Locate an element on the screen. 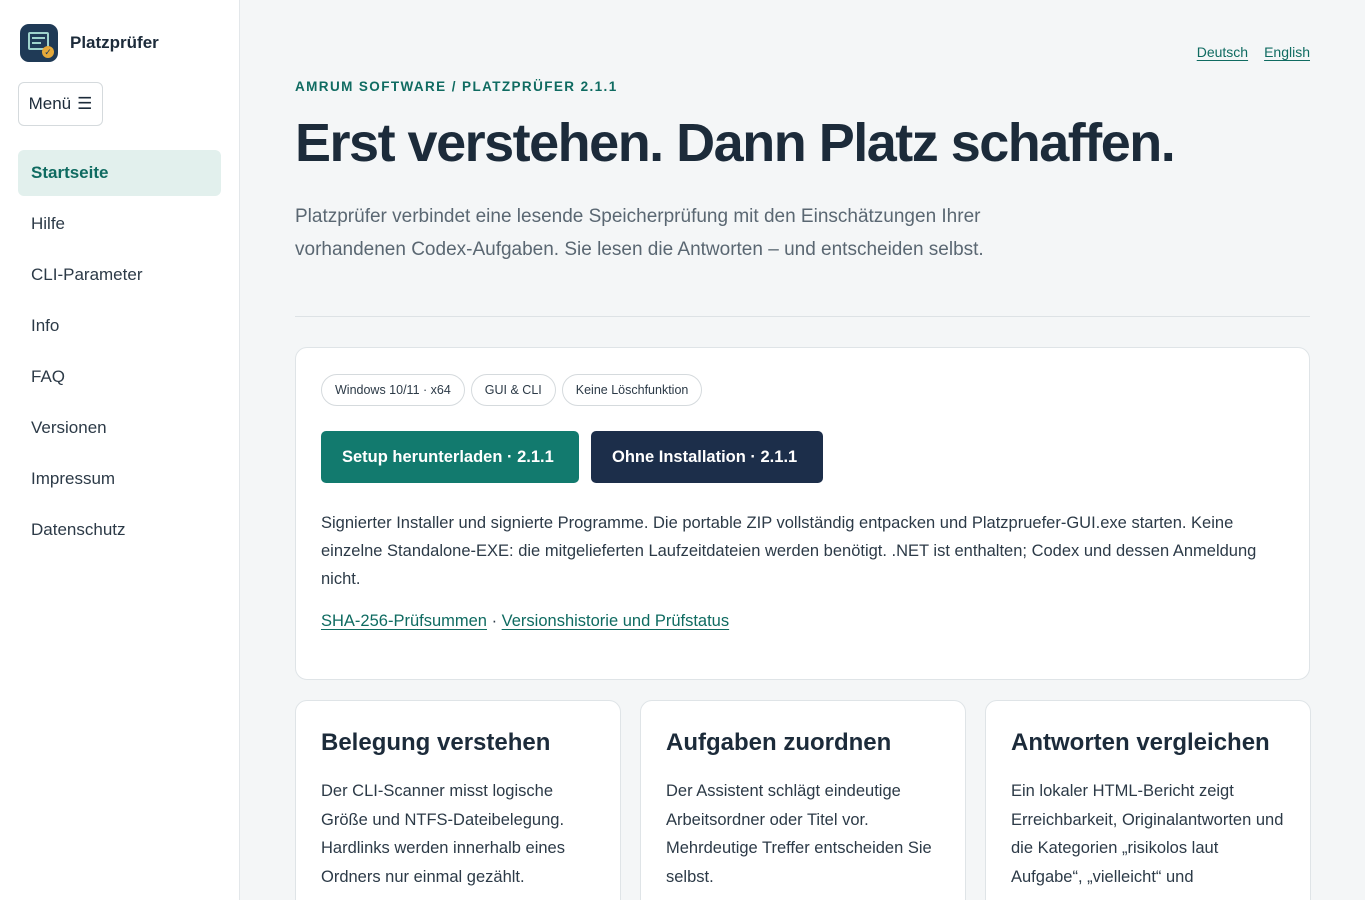 The height and width of the screenshot is (900, 1365). eyebrow: AMRUM SOFTWARE / PLATZPRÜFER 2.1.1 is located at coordinates (456, 86).